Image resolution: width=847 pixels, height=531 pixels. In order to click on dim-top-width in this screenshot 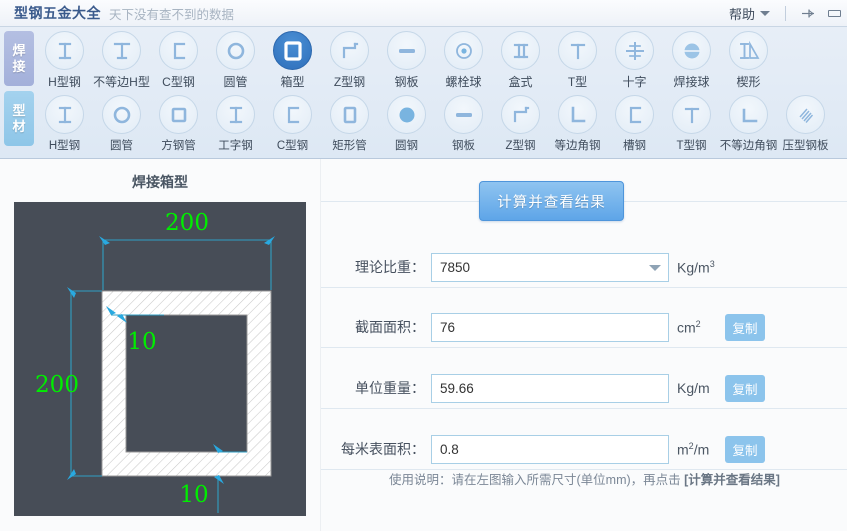, I will do `click(187, 264)`.